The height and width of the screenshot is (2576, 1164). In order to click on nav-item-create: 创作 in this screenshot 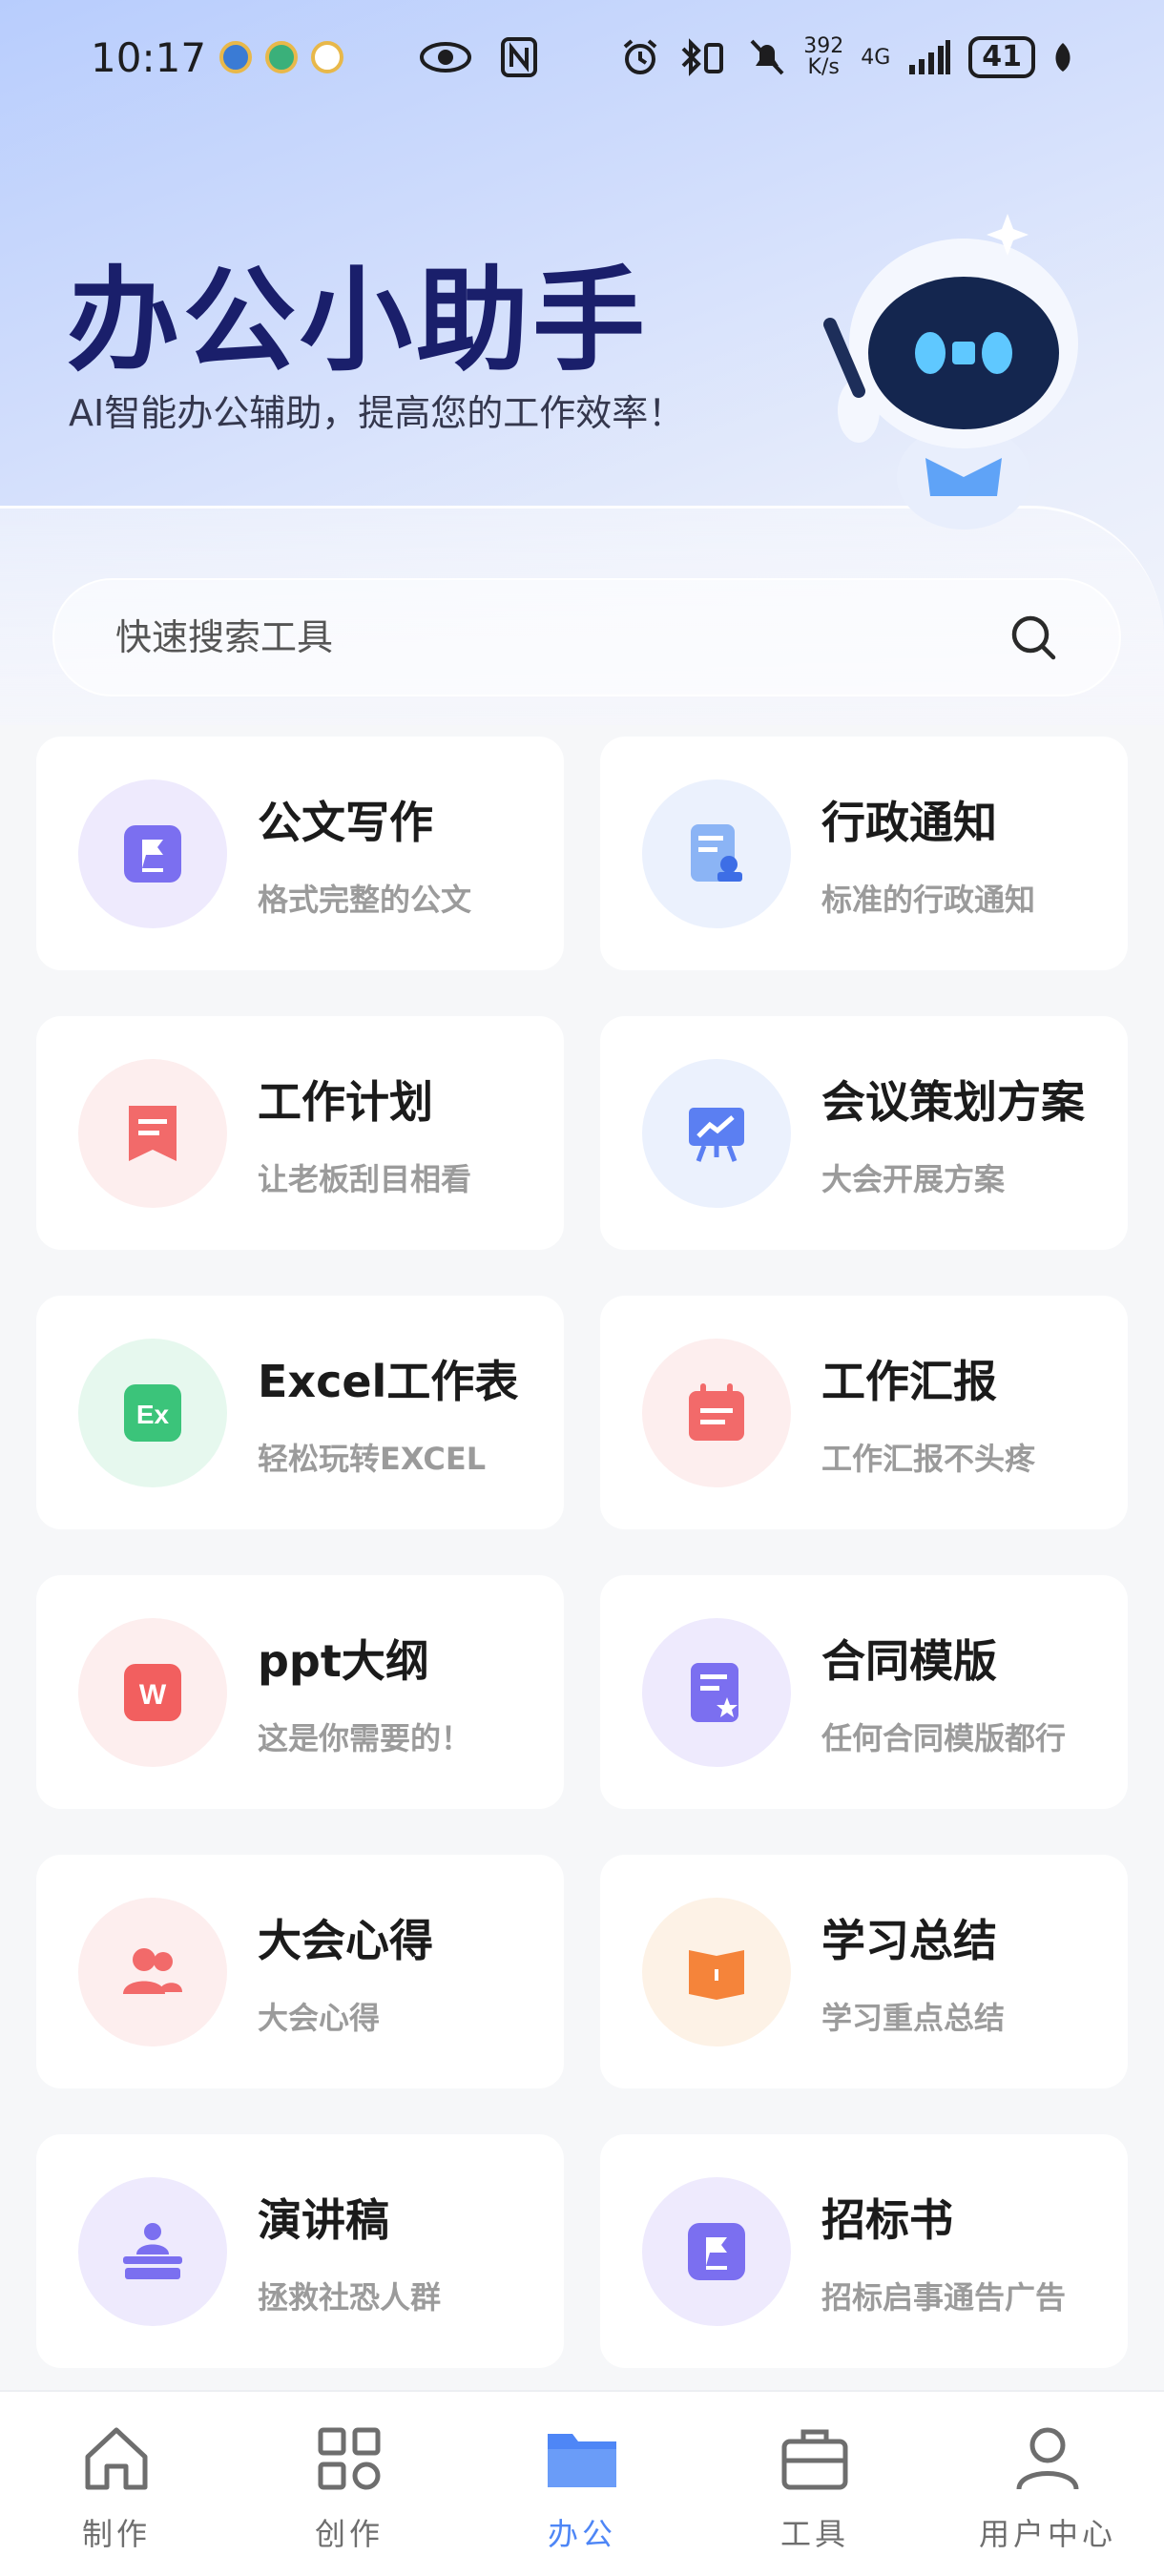, I will do `click(349, 2484)`.